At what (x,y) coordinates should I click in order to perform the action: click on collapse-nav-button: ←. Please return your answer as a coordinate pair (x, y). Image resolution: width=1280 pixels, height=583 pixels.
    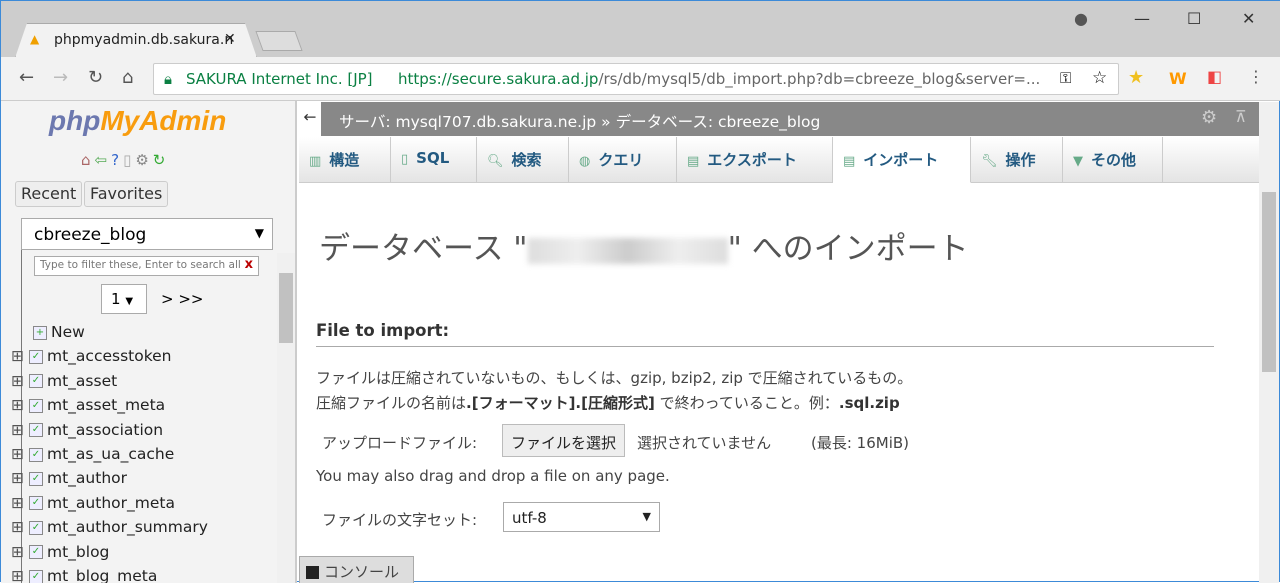
    Looking at the image, I should click on (310, 119).